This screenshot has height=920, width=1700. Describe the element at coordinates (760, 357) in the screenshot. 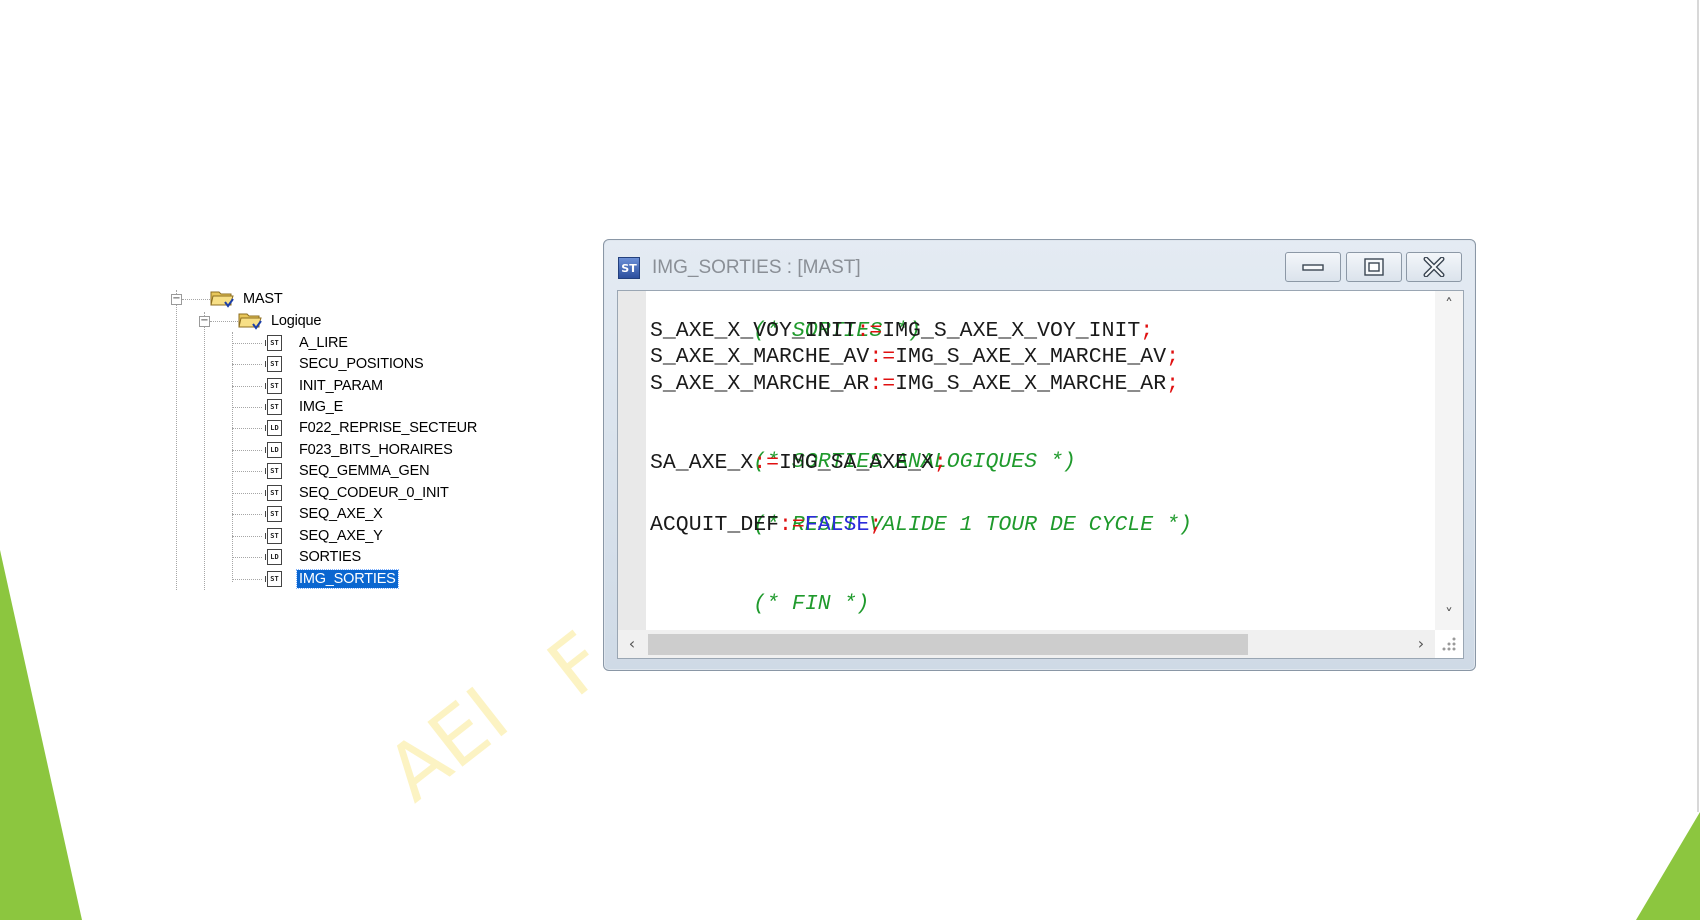

I see `code-identifier: S_AXE_X_MARCHE_AV` at that location.